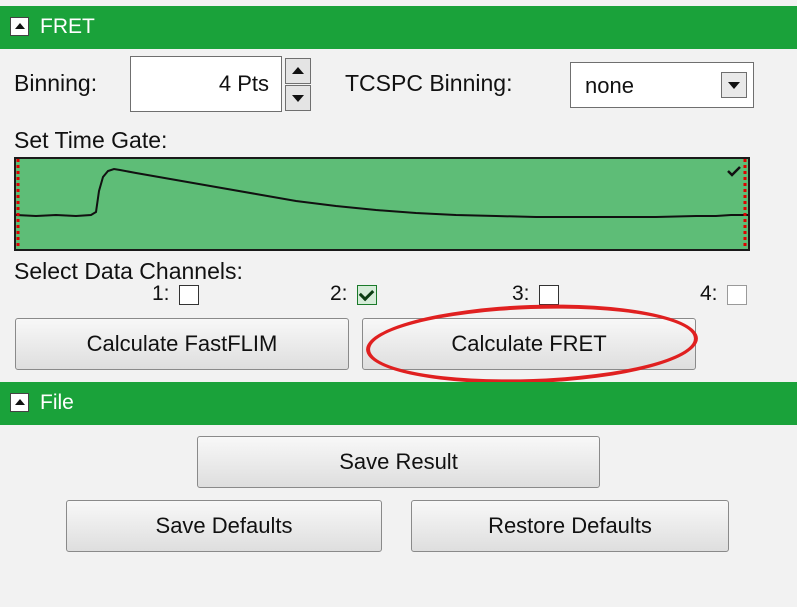 Image resolution: width=797 pixels, height=607 pixels. I want to click on save-defaults-button: Save Defaults, so click(224, 526).